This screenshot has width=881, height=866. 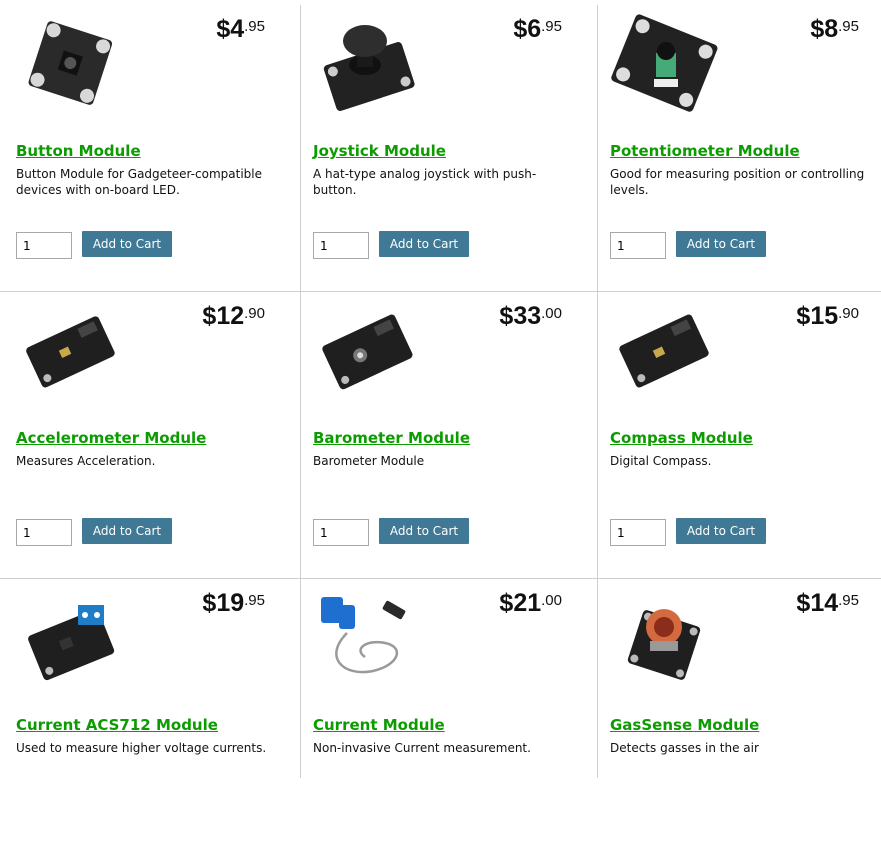 I want to click on price: $6.95, so click(x=537, y=29).